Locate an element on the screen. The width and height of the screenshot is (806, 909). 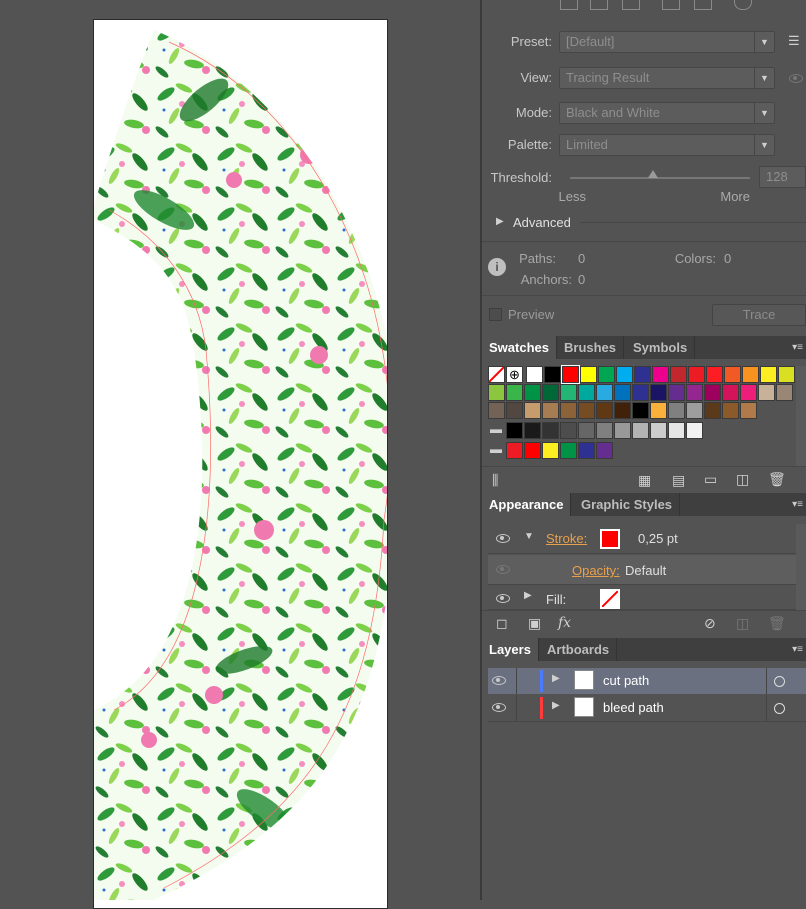
appearance-scrollbar is located at coordinates (801, 567).